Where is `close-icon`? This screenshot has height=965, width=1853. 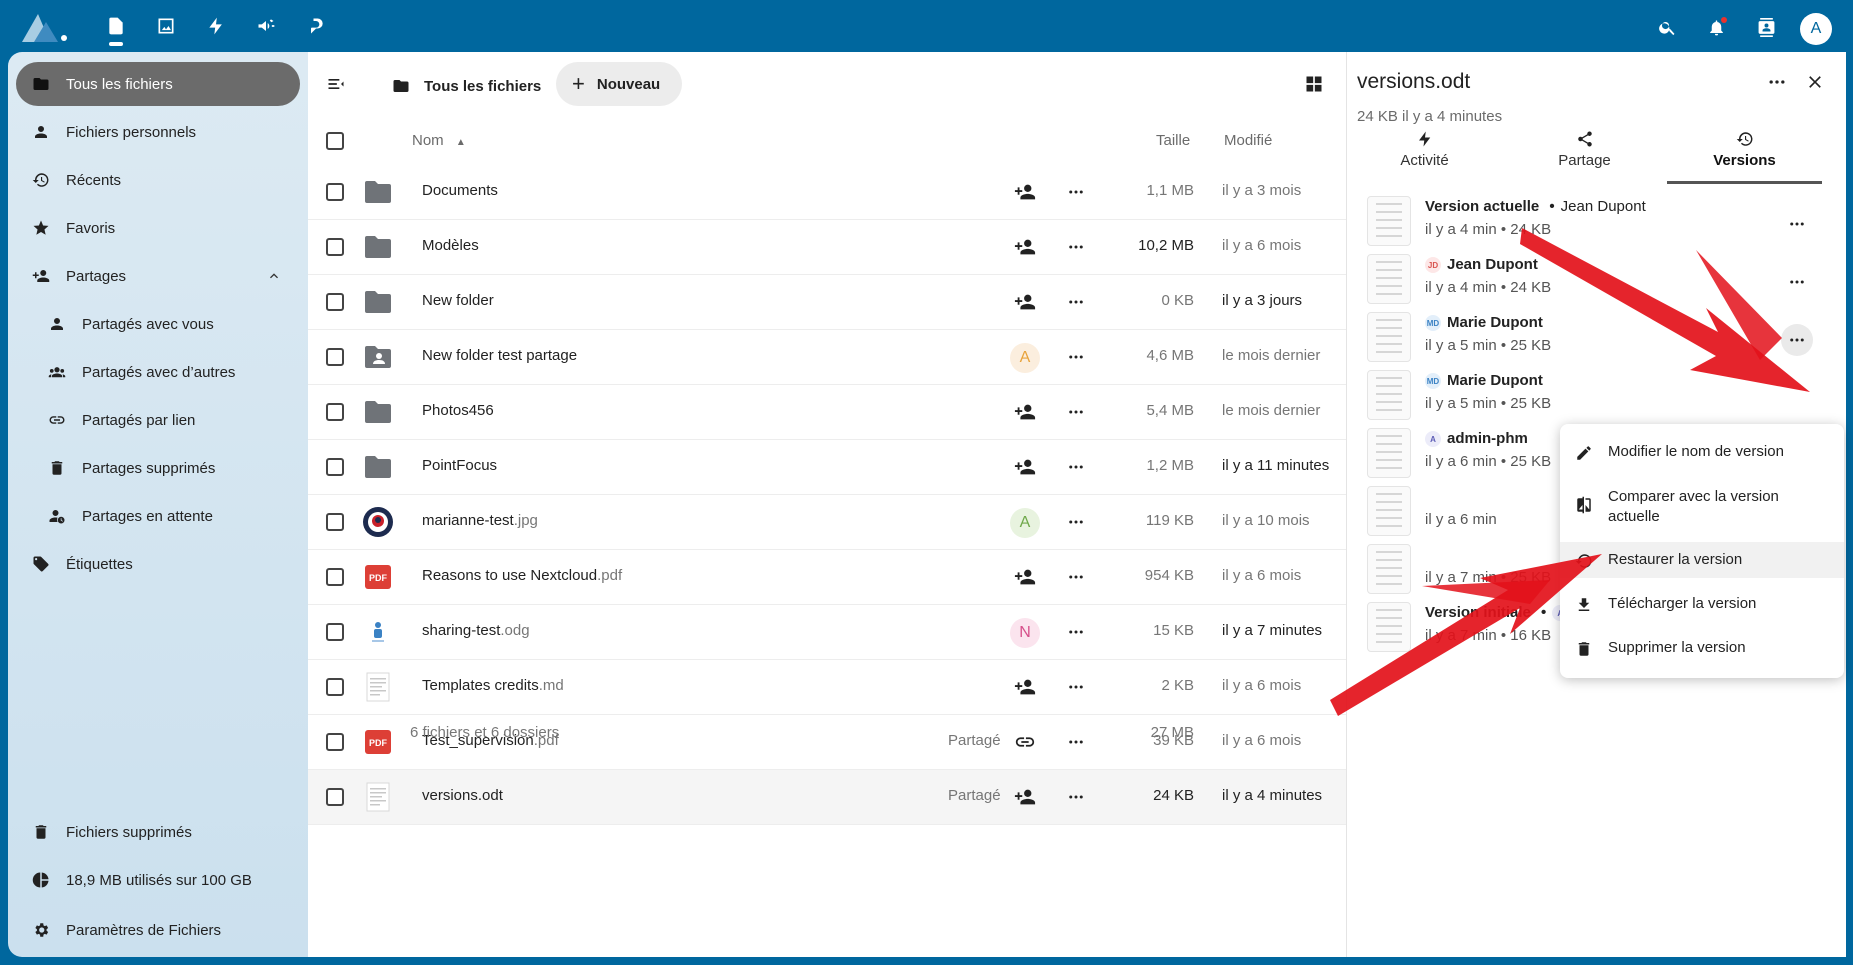
close-icon is located at coordinates (1815, 82).